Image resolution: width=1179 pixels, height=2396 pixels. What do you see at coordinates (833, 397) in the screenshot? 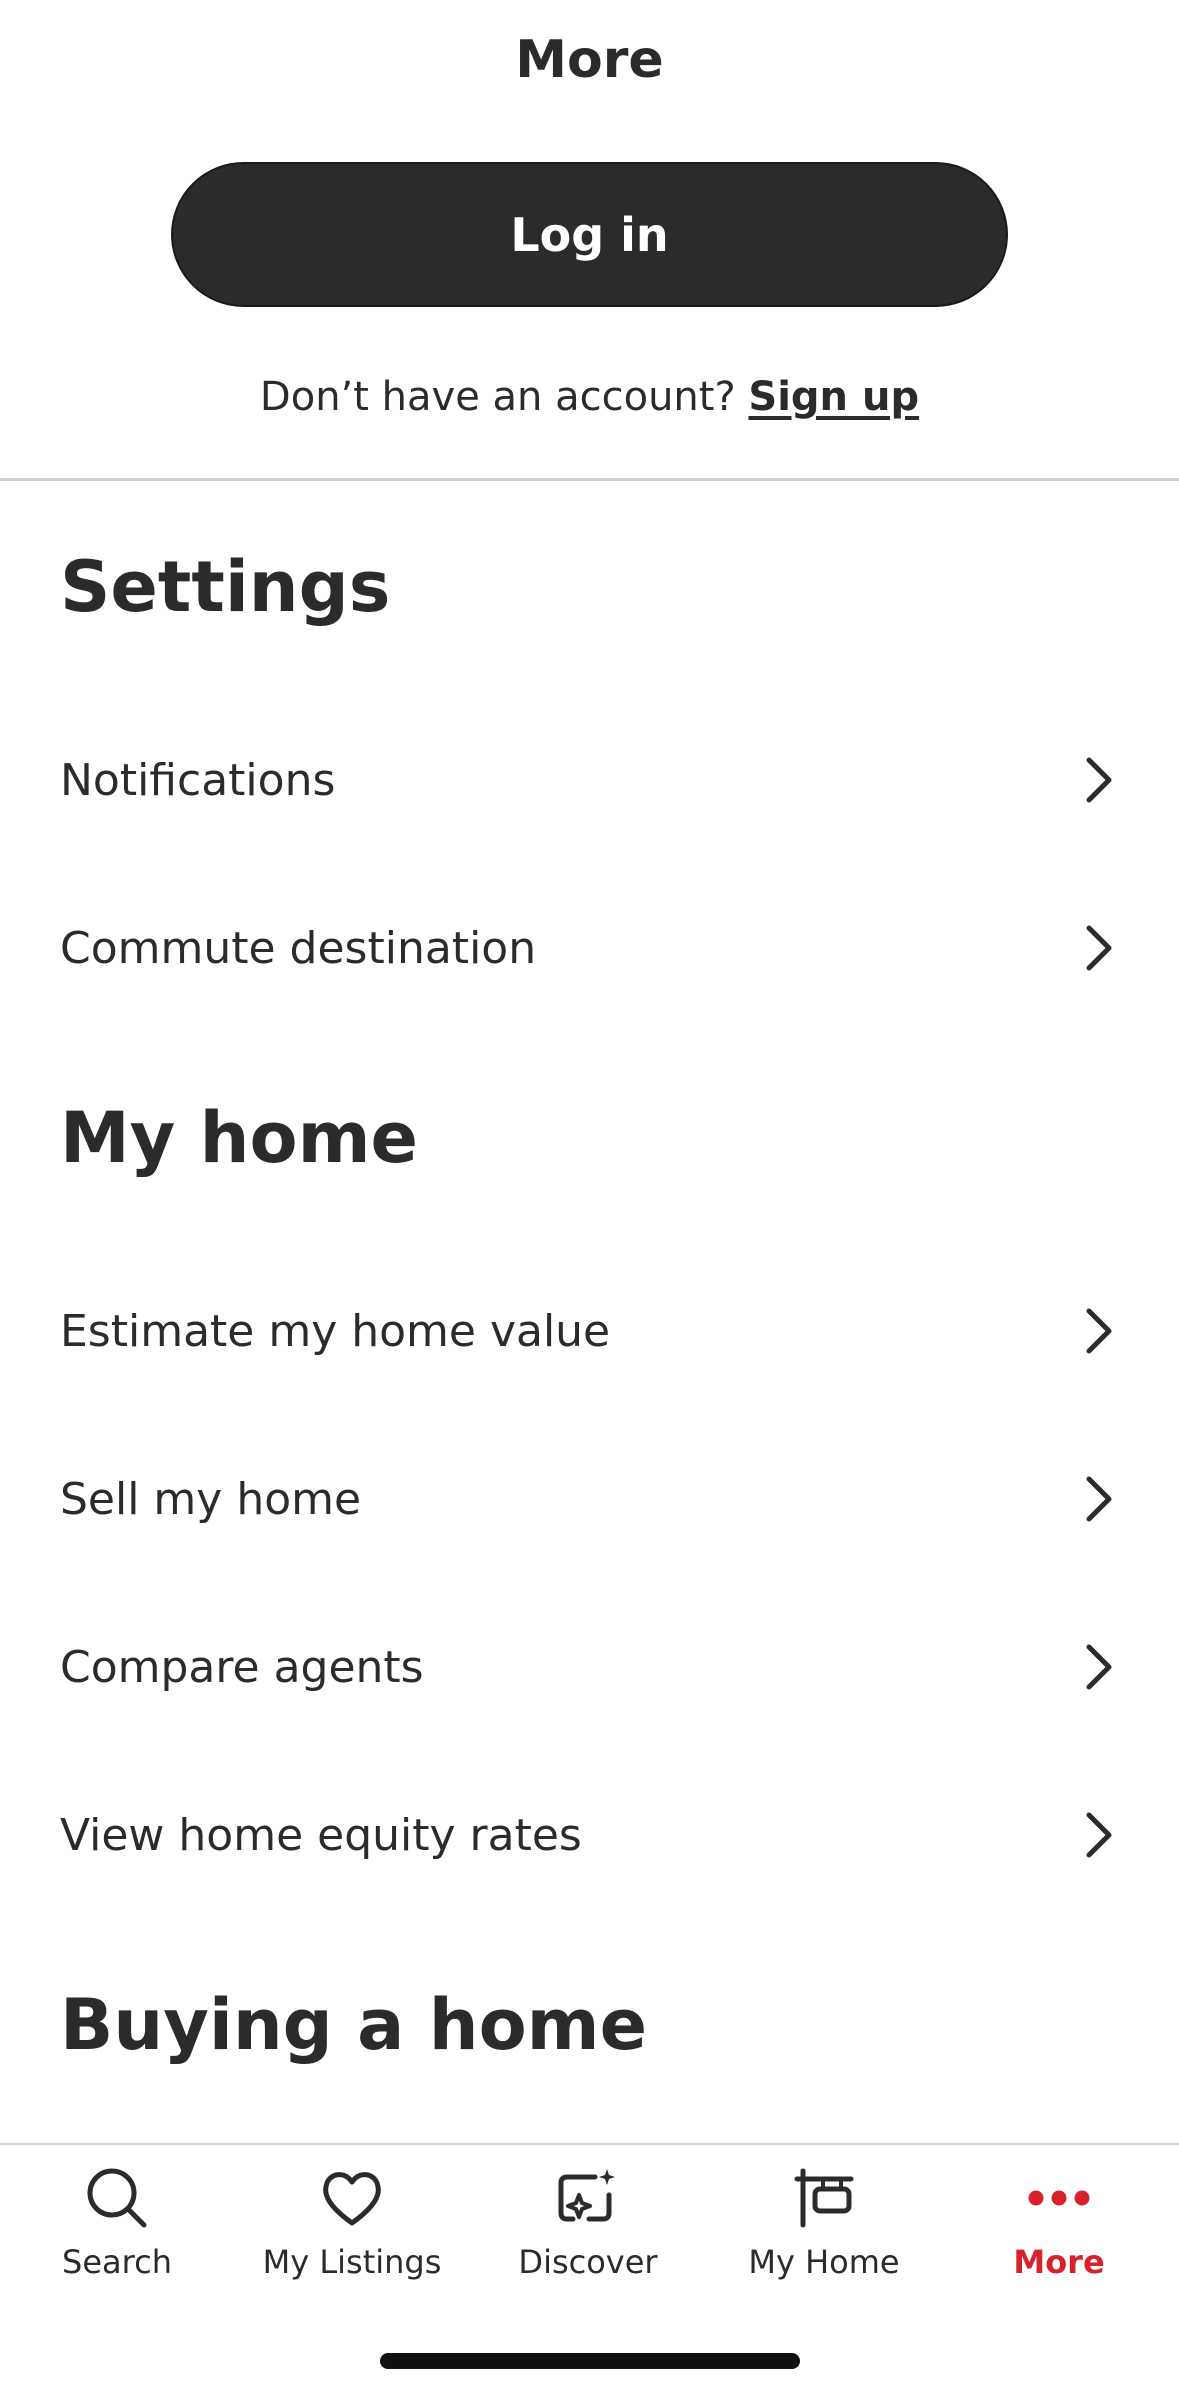
I see `signup-link: Sign up` at bounding box center [833, 397].